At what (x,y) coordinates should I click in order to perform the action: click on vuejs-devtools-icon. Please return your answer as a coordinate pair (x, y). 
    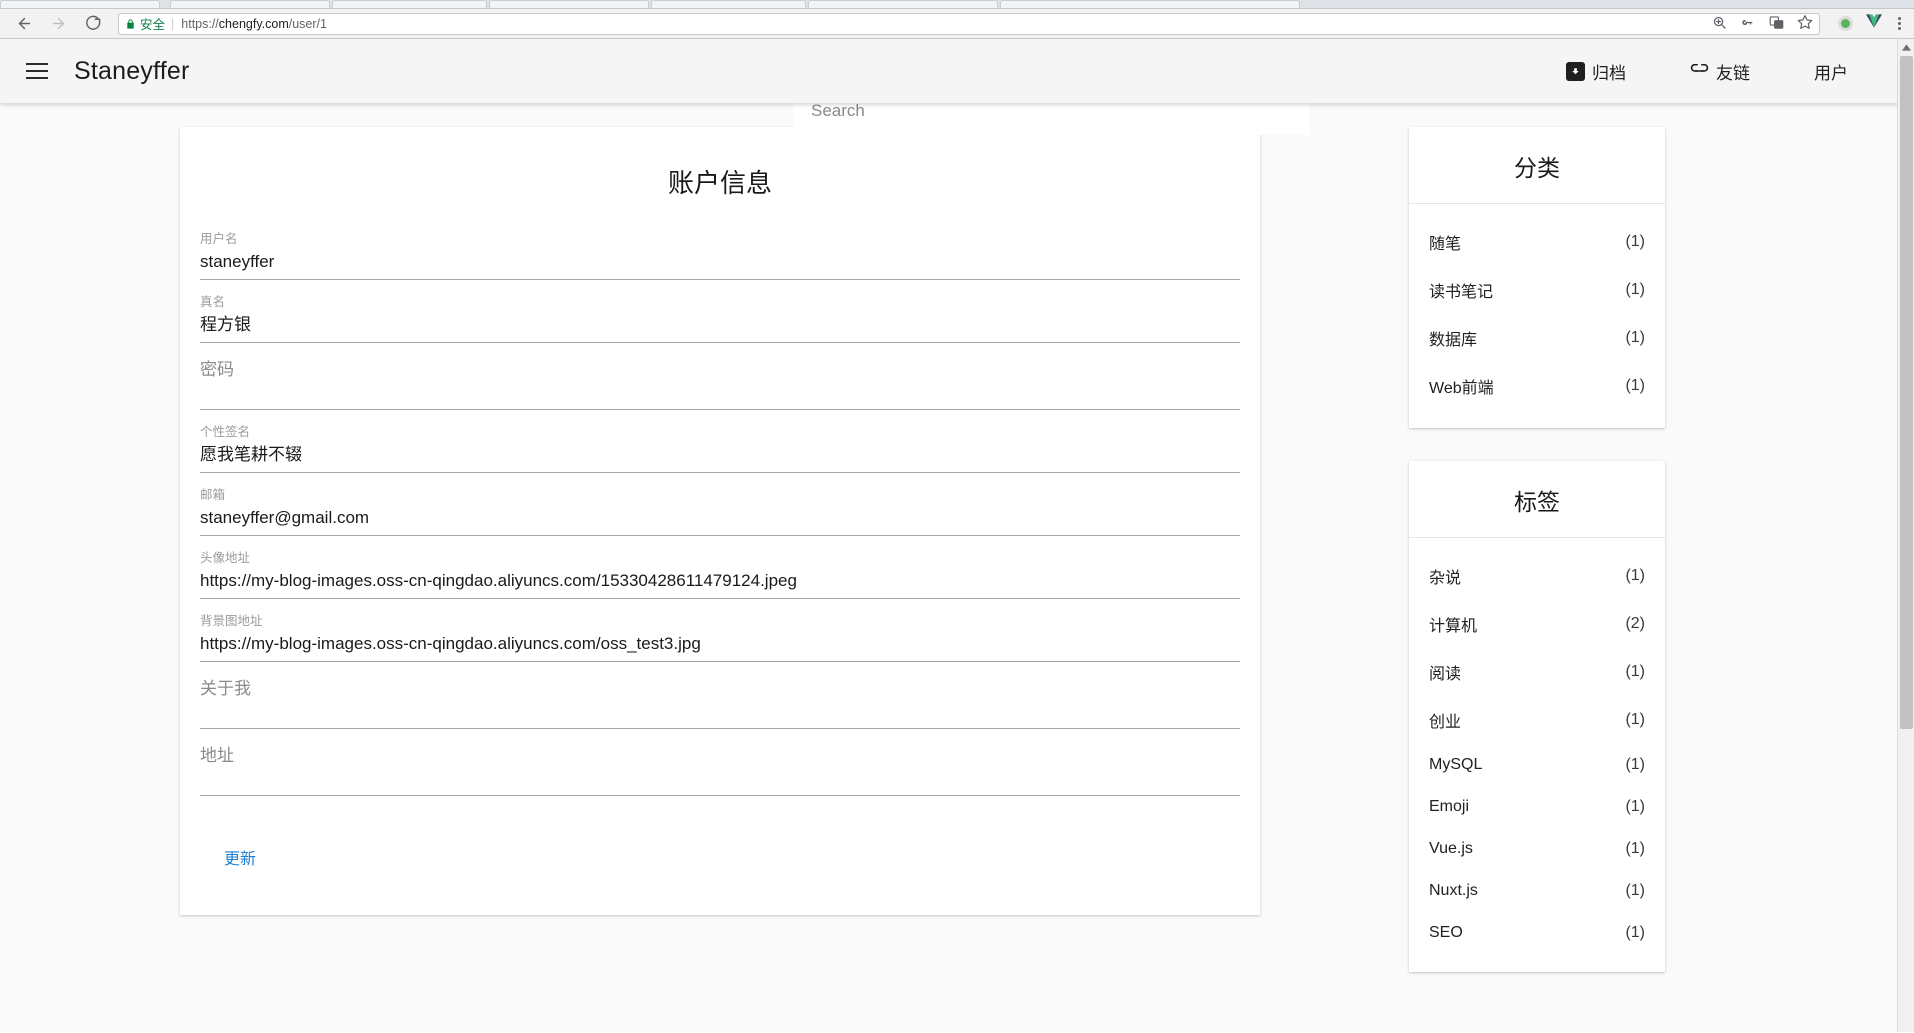
    Looking at the image, I should click on (1874, 23).